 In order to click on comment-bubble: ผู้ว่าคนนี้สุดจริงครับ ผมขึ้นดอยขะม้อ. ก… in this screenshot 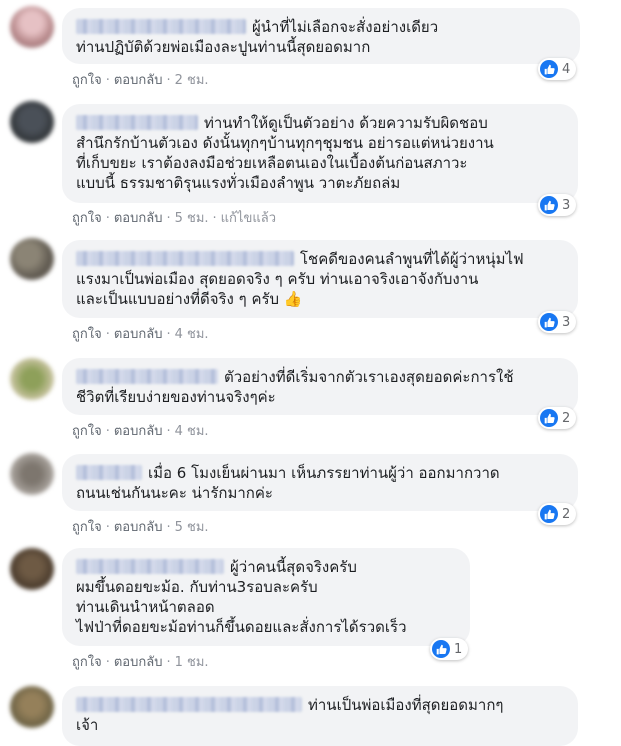, I will do `click(266, 597)`.